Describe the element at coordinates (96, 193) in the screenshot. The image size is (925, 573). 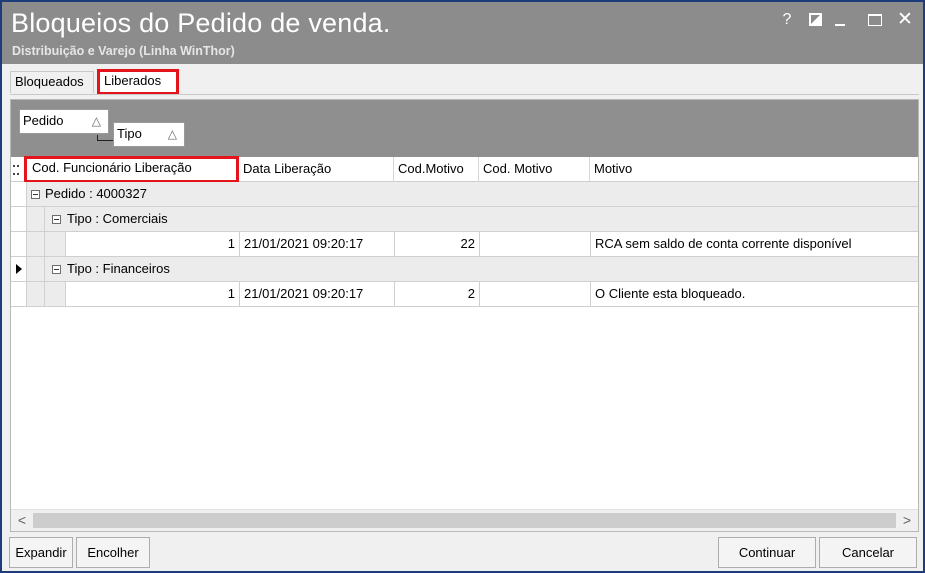
I see `group-label: Pedido : 4000327` at that location.